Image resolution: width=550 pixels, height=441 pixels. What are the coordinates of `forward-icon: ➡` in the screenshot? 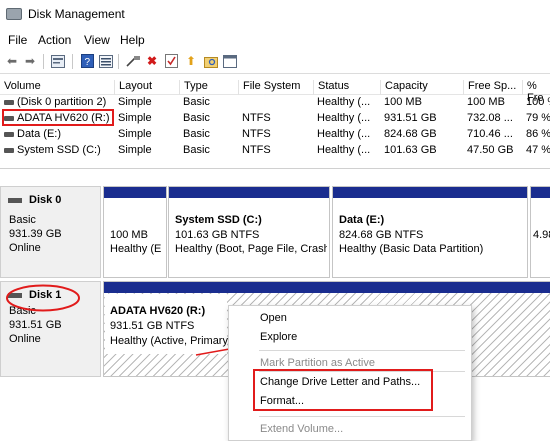 It's located at (30, 61).